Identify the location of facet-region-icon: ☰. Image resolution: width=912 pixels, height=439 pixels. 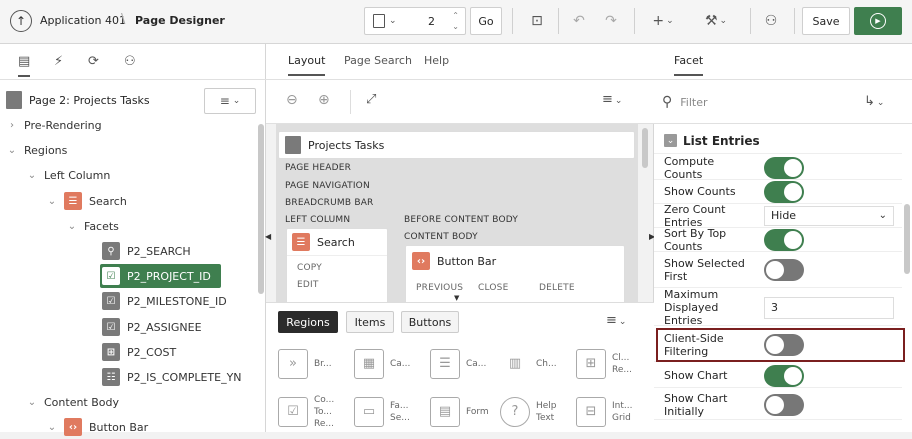
(301, 242).